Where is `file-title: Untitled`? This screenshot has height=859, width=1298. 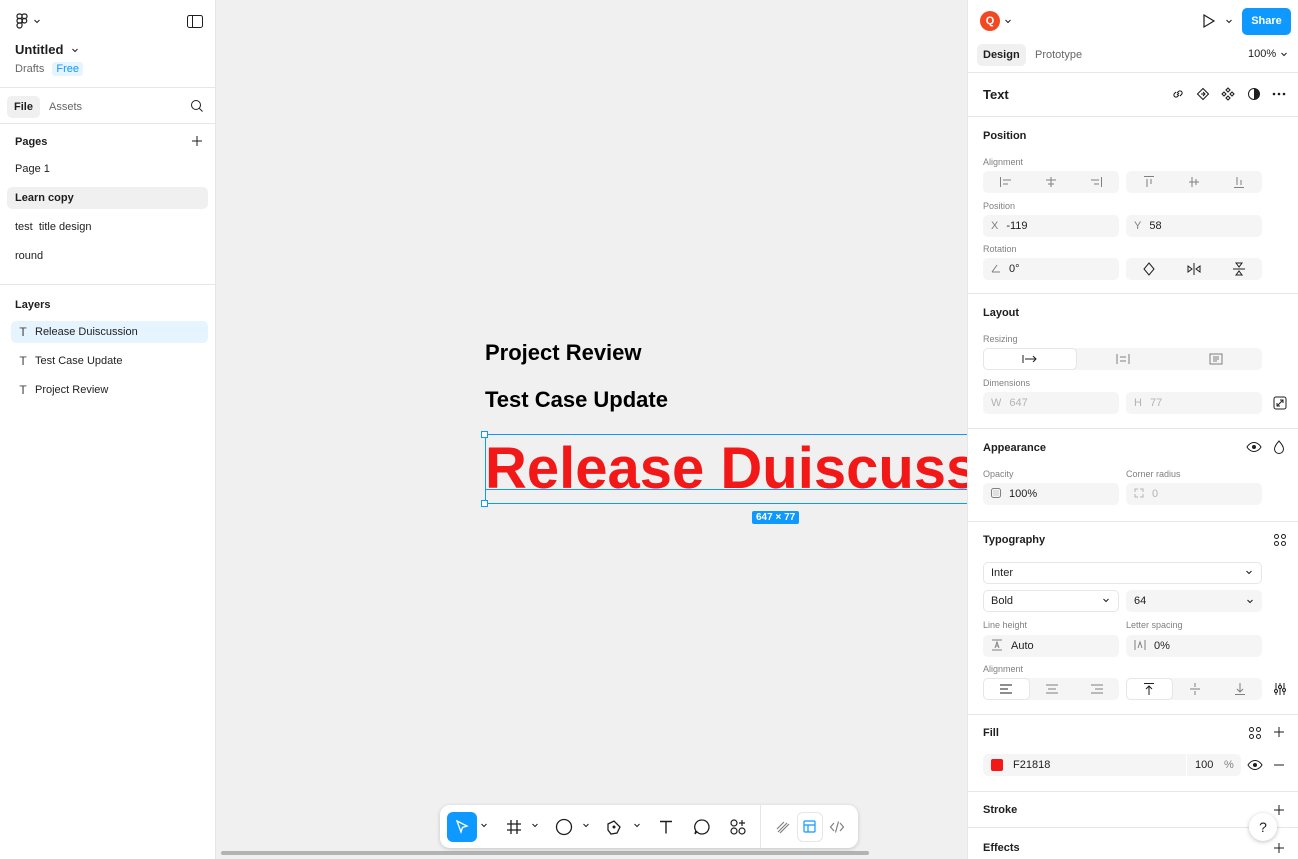
file-title: Untitled is located at coordinates (47, 49).